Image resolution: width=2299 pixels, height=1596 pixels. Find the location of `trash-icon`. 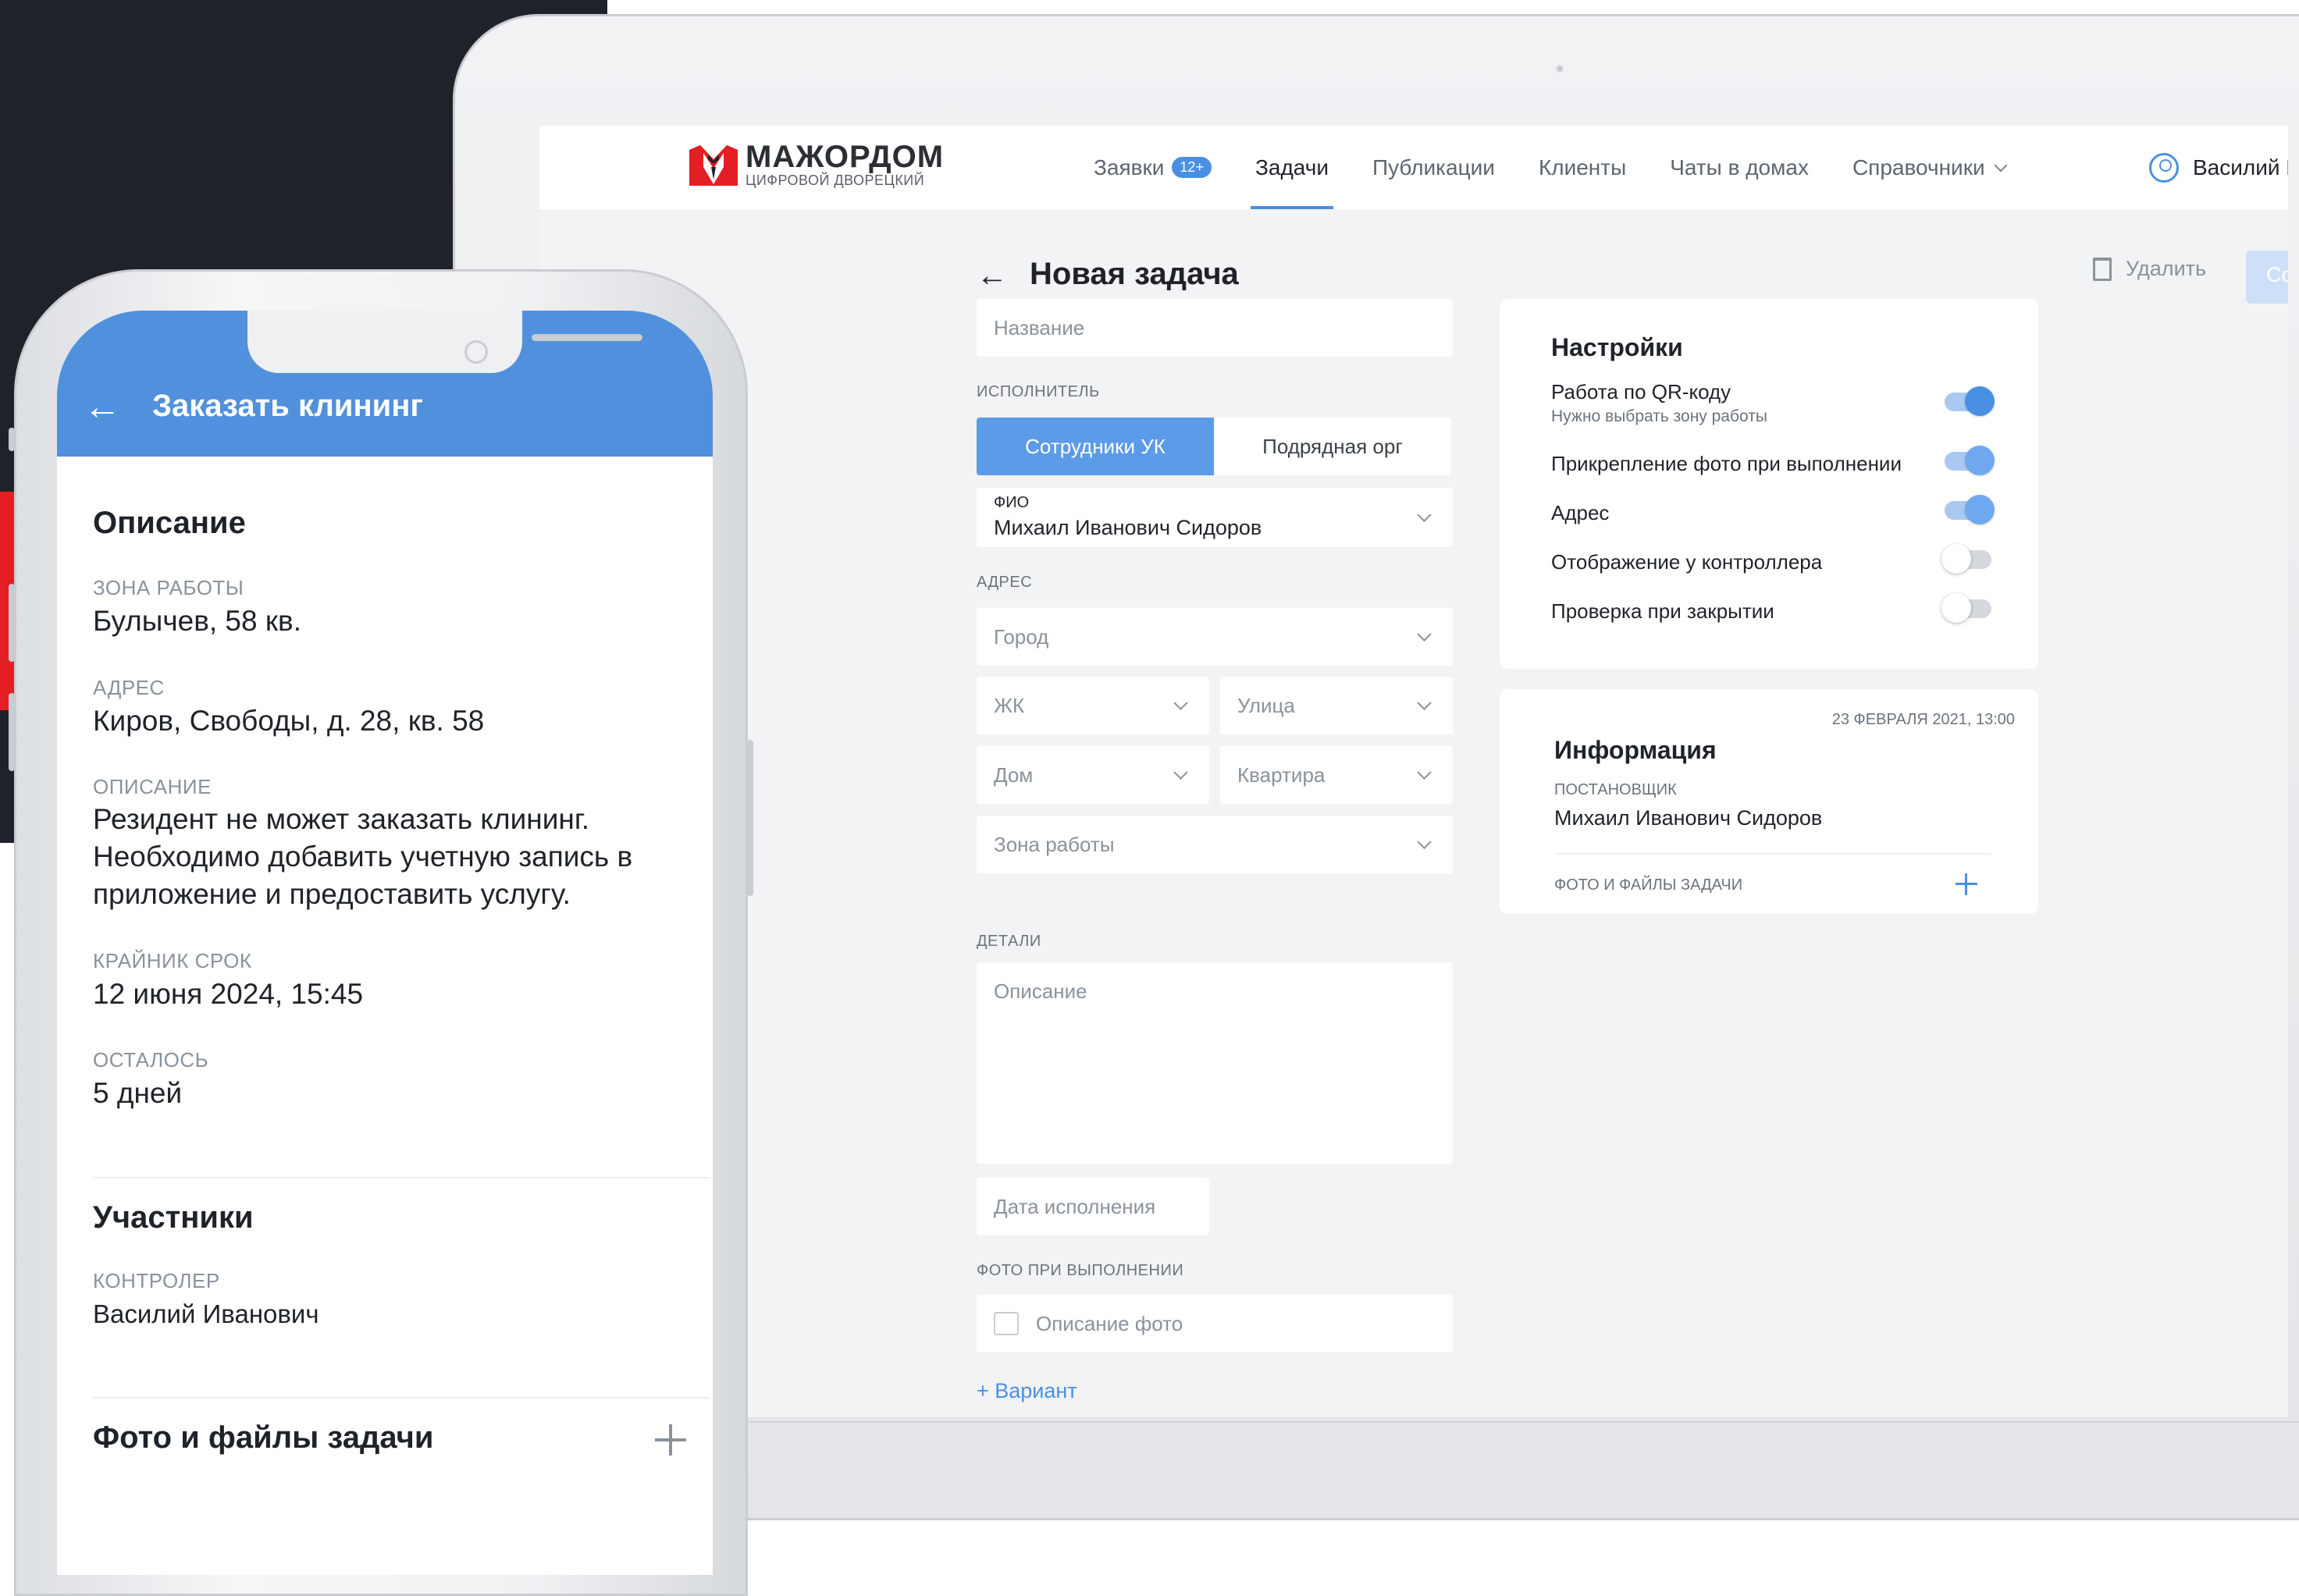

trash-icon is located at coordinates (2102, 269).